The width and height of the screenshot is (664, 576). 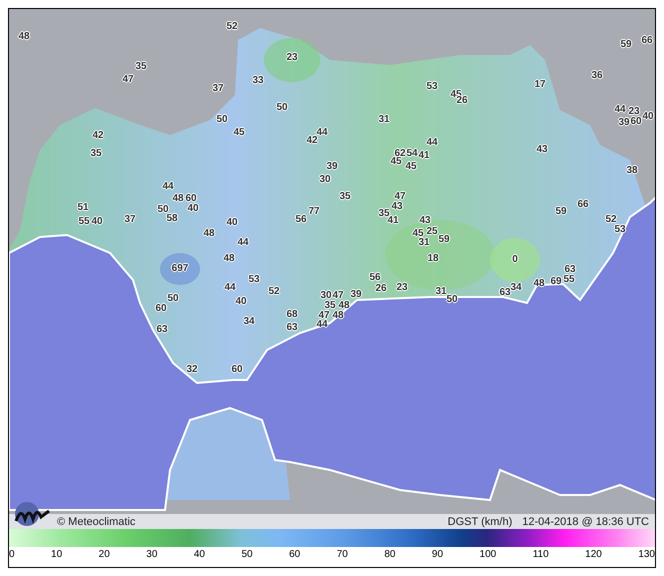 I want to click on wind-gust-reading: 77, so click(x=314, y=212).